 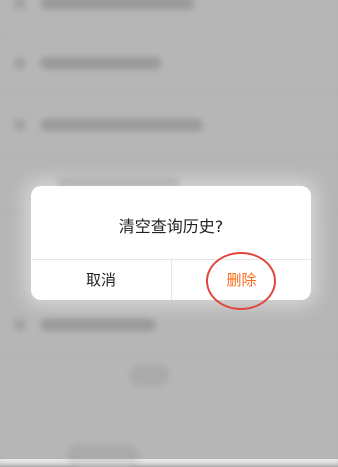 I want to click on highlight-circle-annotation, so click(x=241, y=281).